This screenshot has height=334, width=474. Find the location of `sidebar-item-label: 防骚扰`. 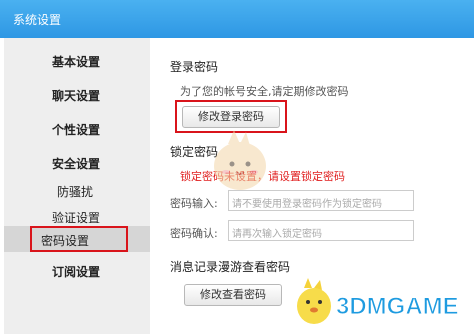

sidebar-item-label: 防骚扰 is located at coordinates (75, 192).